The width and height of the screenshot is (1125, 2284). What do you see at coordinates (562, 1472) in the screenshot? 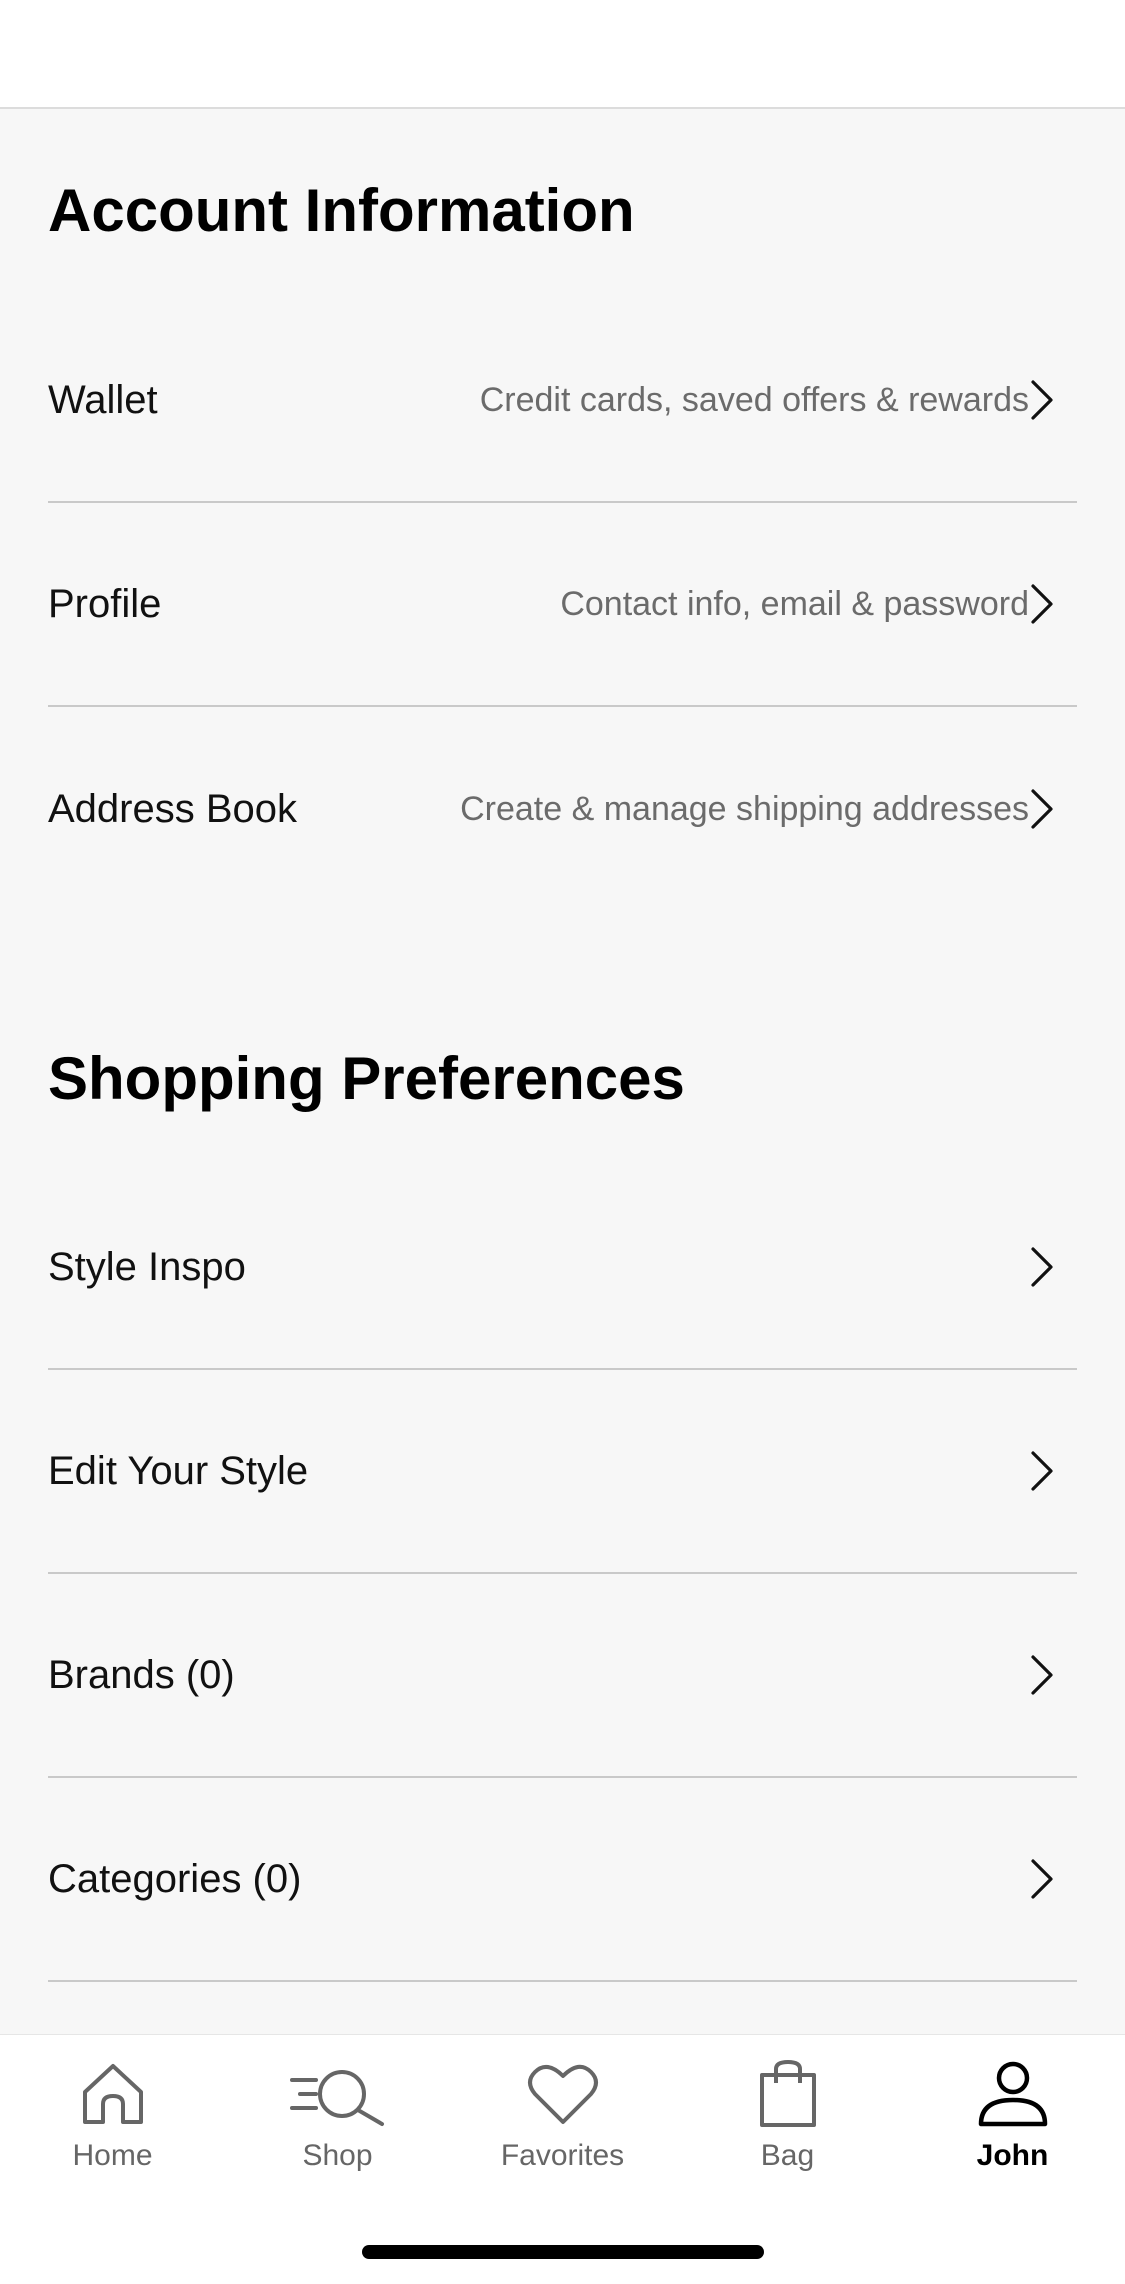
I see `preferences-row-edit-your-style: Edit Your Style` at bounding box center [562, 1472].